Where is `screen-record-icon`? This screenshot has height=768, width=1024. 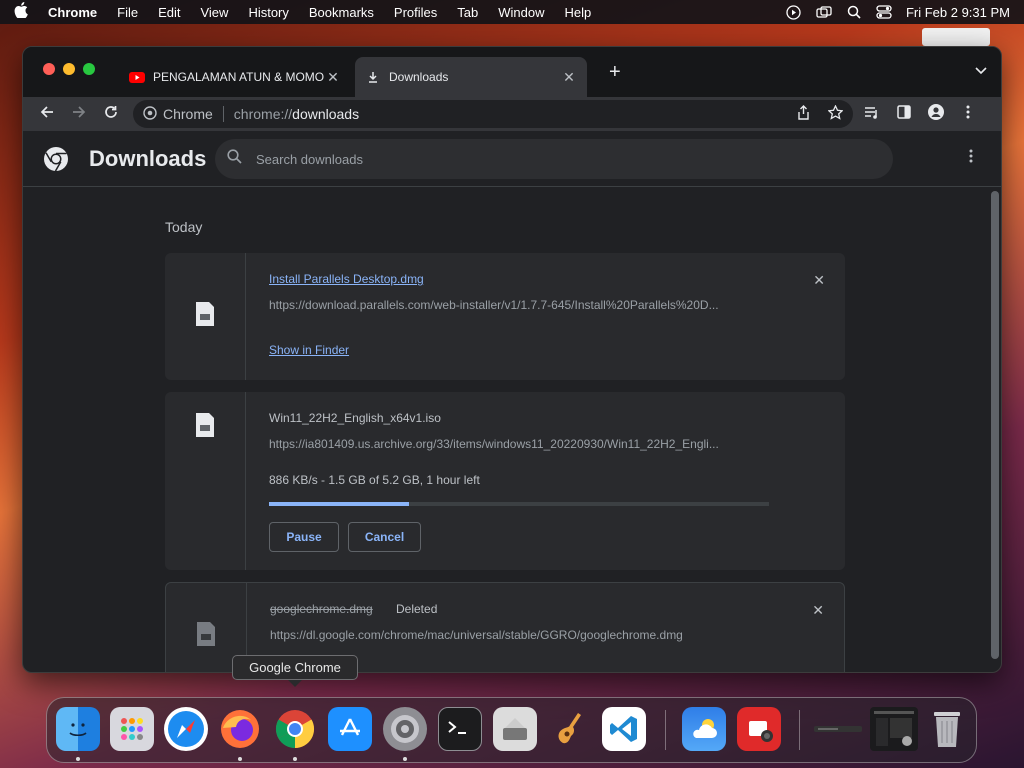
screen-record-icon is located at coordinates (794, 12).